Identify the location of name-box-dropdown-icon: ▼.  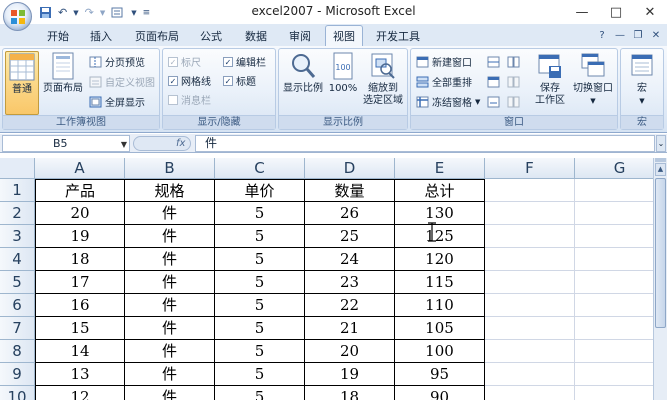
(124, 144).